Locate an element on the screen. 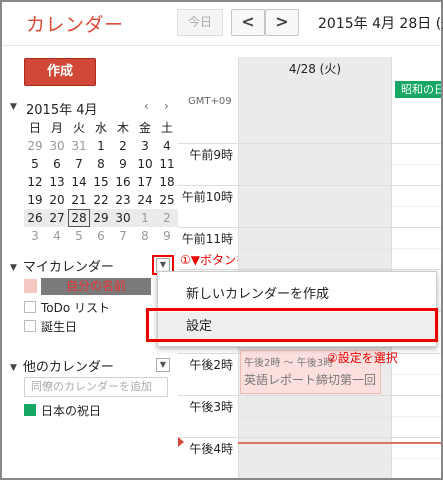  mini-week-row: 26 27 28 29 30 1 2 is located at coordinates (101, 218).